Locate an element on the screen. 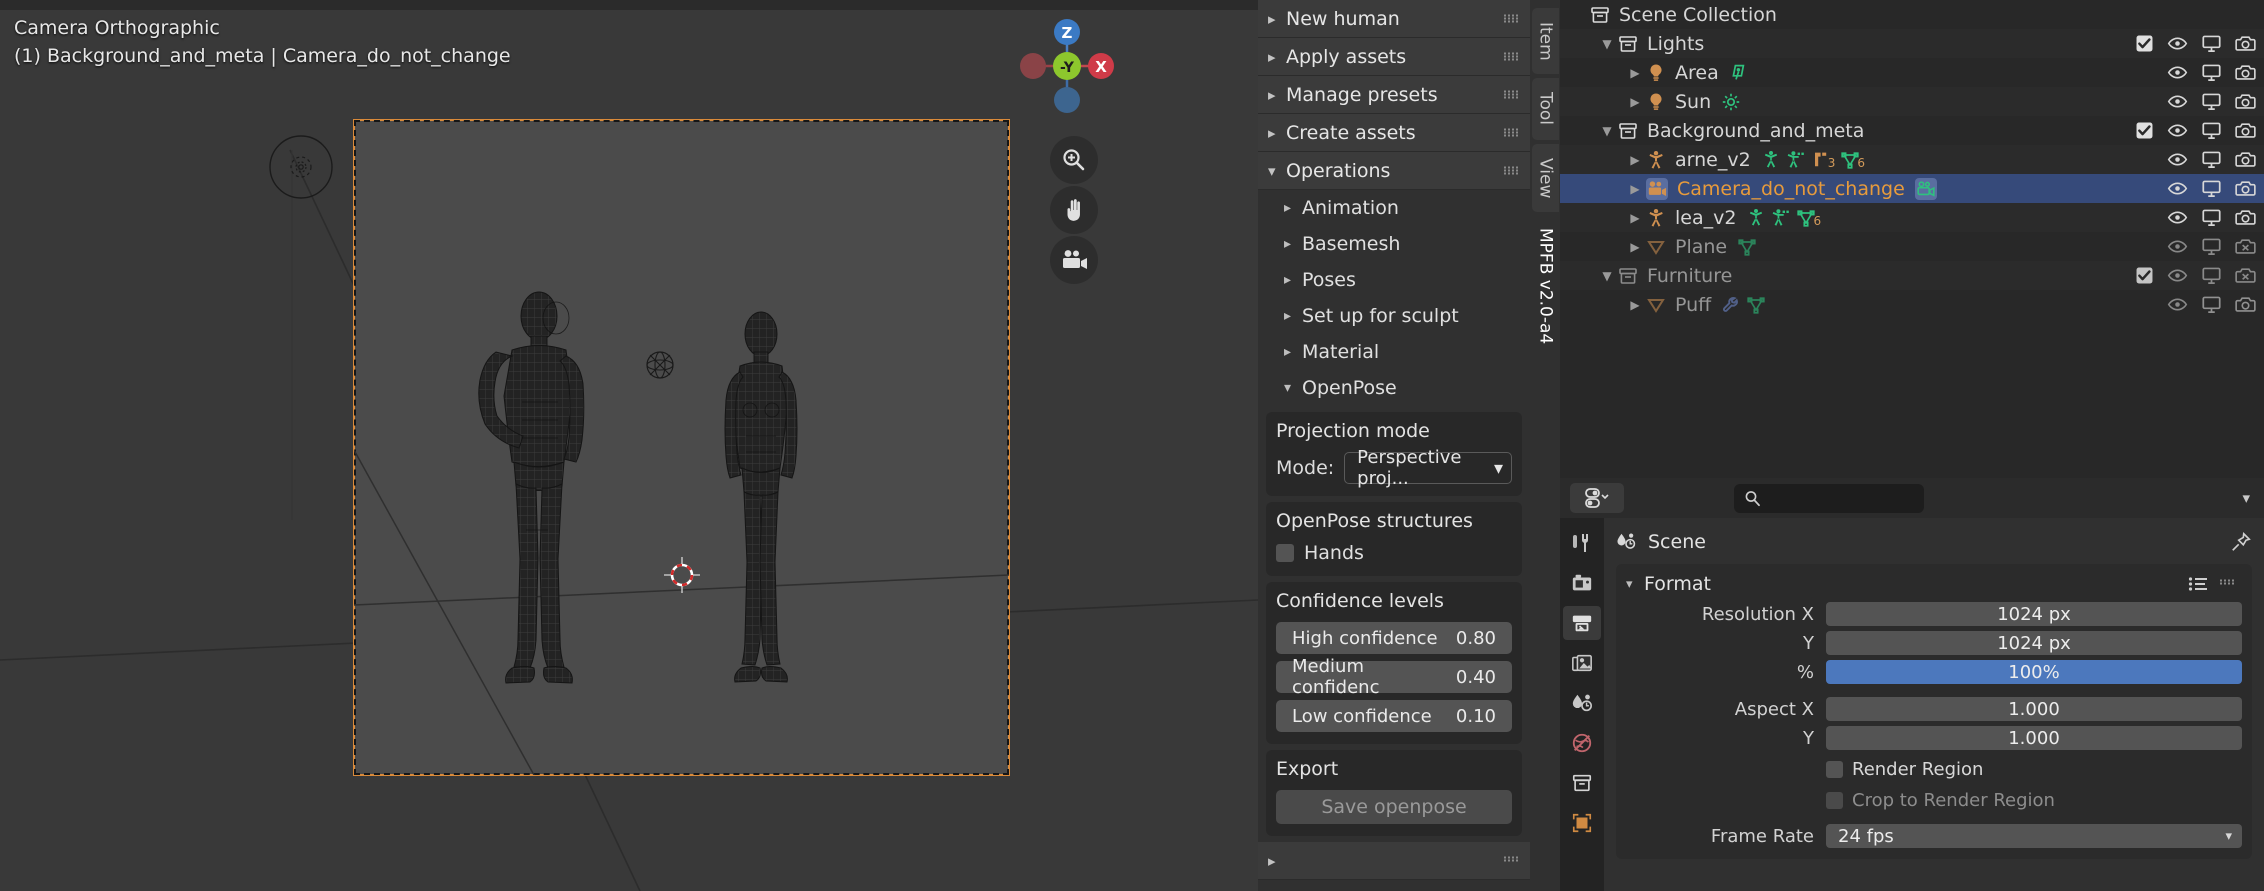 The height and width of the screenshot is (891, 2264). suboperation-animation: ▸ Animation is located at coordinates (1394, 208).